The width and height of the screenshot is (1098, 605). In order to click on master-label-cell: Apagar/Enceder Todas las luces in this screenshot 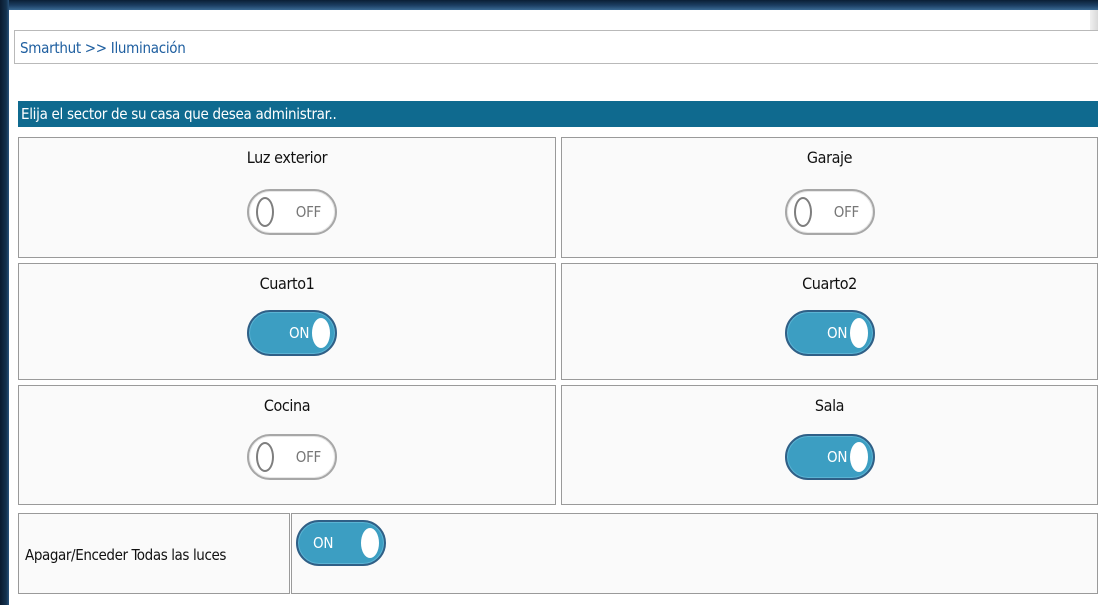, I will do `click(154, 553)`.